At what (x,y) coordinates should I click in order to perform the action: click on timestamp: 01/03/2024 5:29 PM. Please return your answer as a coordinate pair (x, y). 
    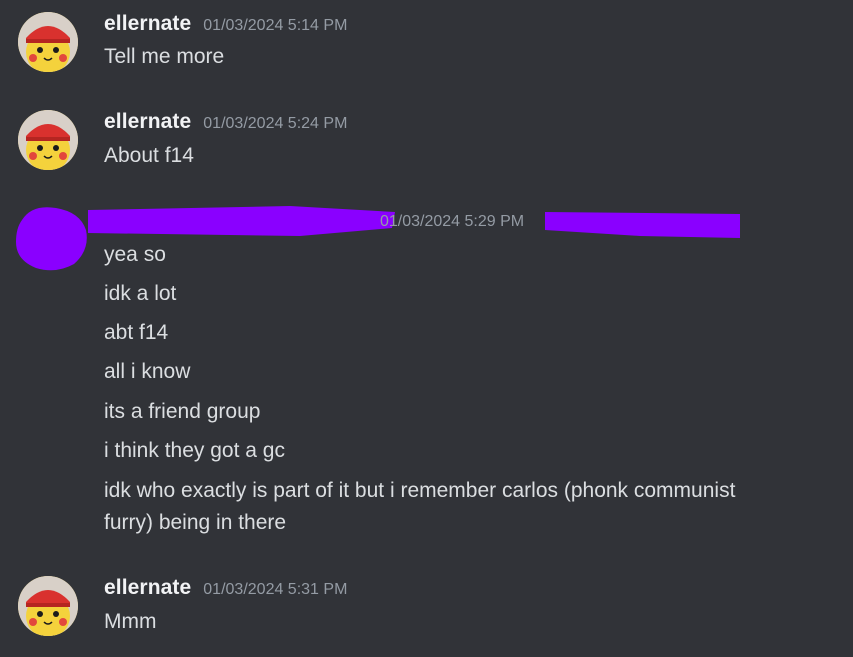
    Looking at the image, I should click on (452, 222).